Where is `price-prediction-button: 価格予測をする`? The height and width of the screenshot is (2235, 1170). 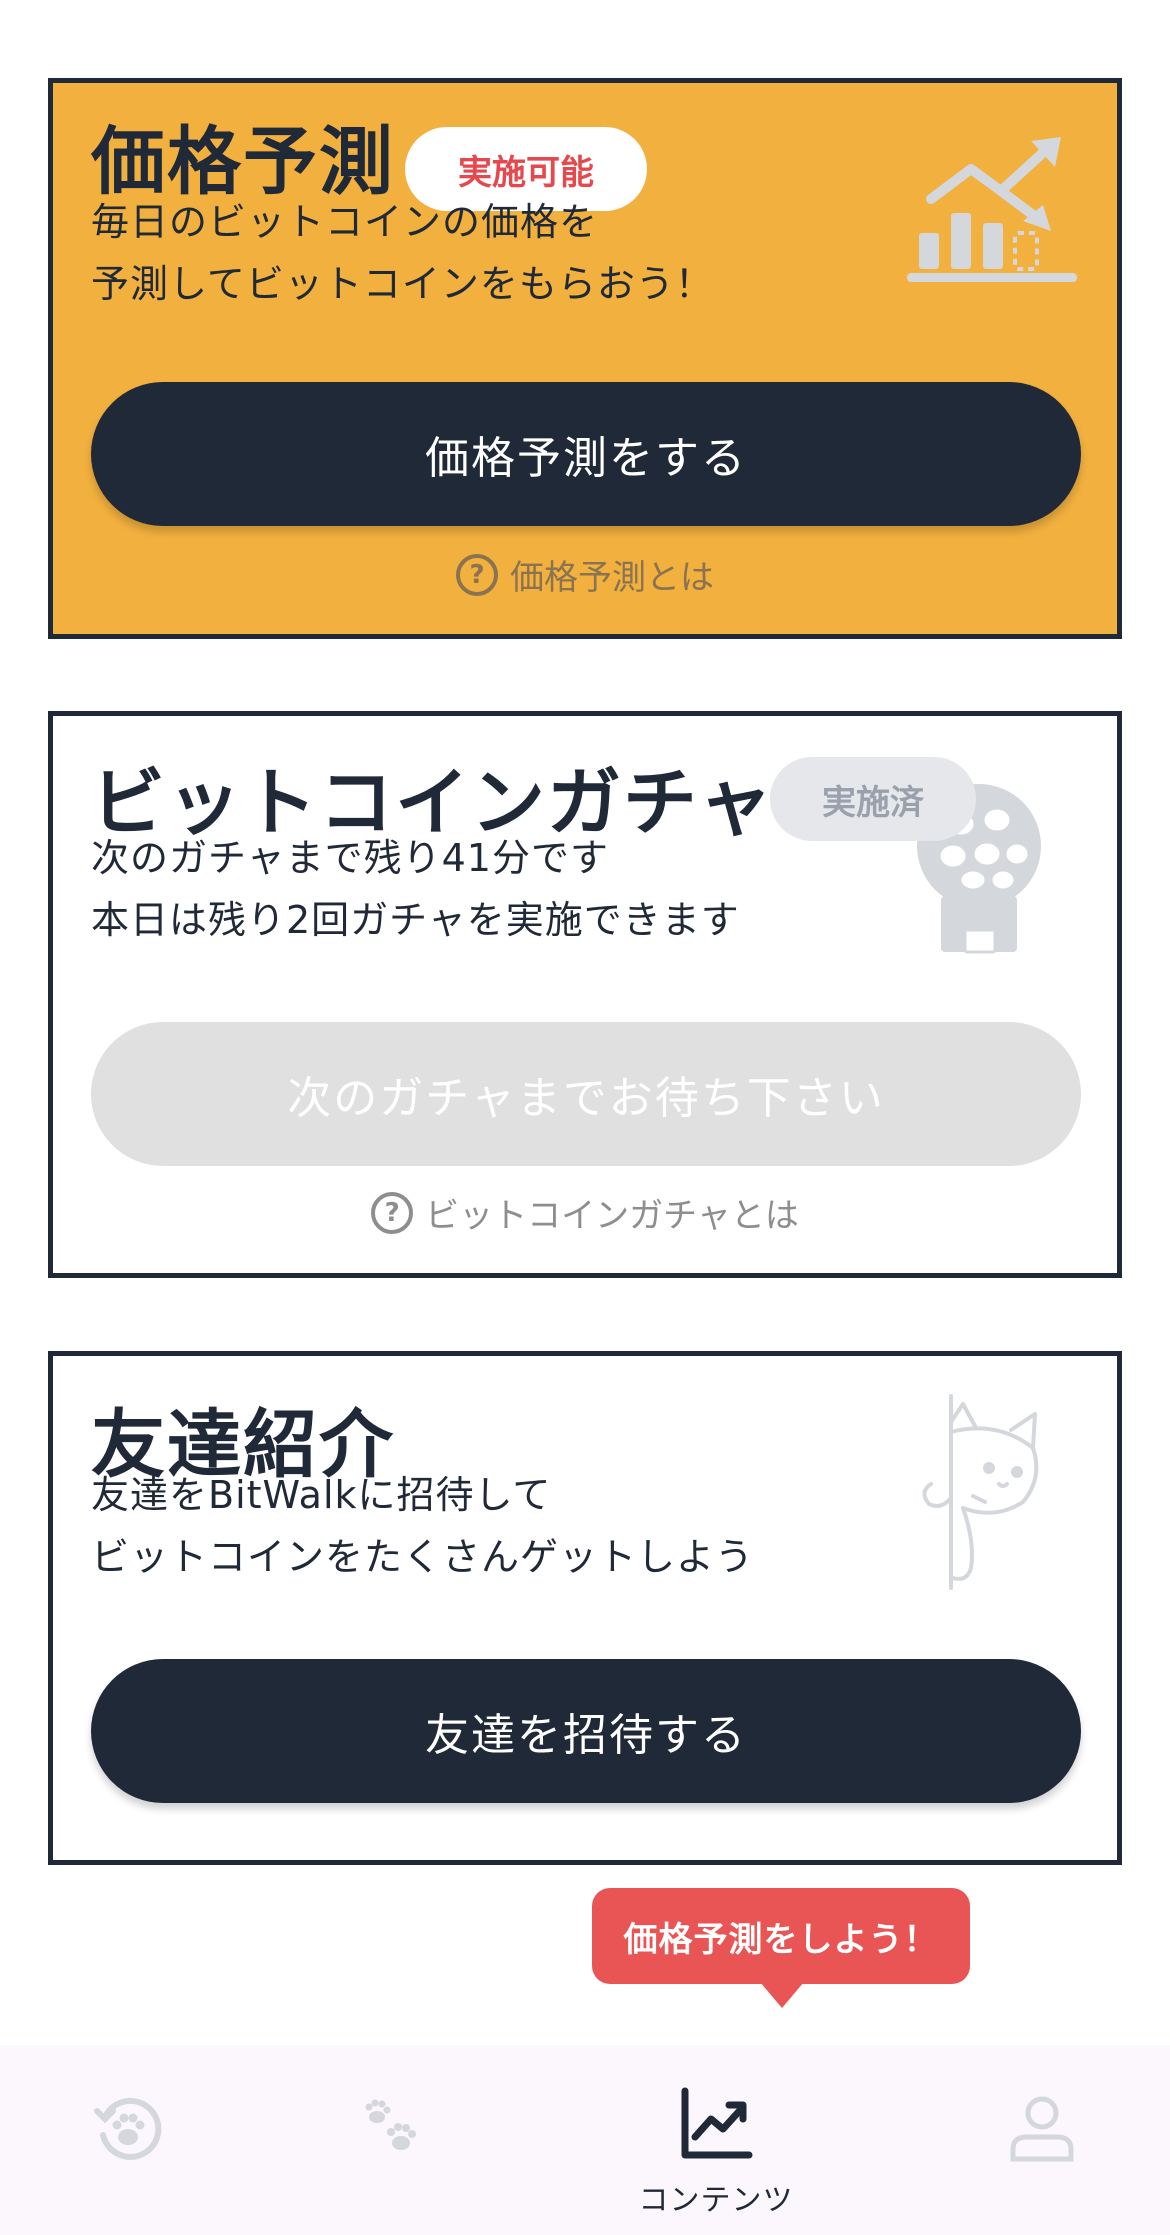 price-prediction-button: 価格予測をする is located at coordinates (586, 454).